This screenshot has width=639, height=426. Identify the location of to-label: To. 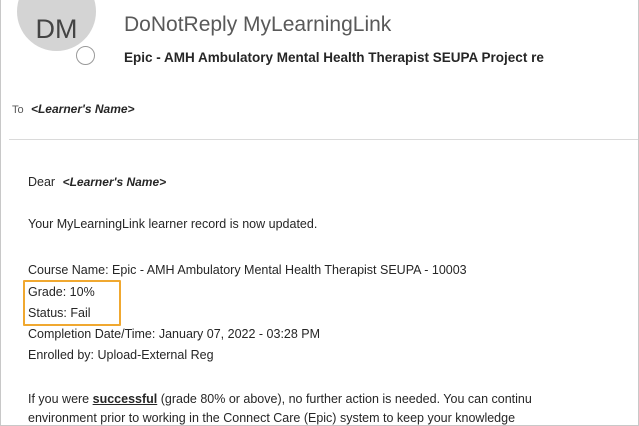
(18, 110).